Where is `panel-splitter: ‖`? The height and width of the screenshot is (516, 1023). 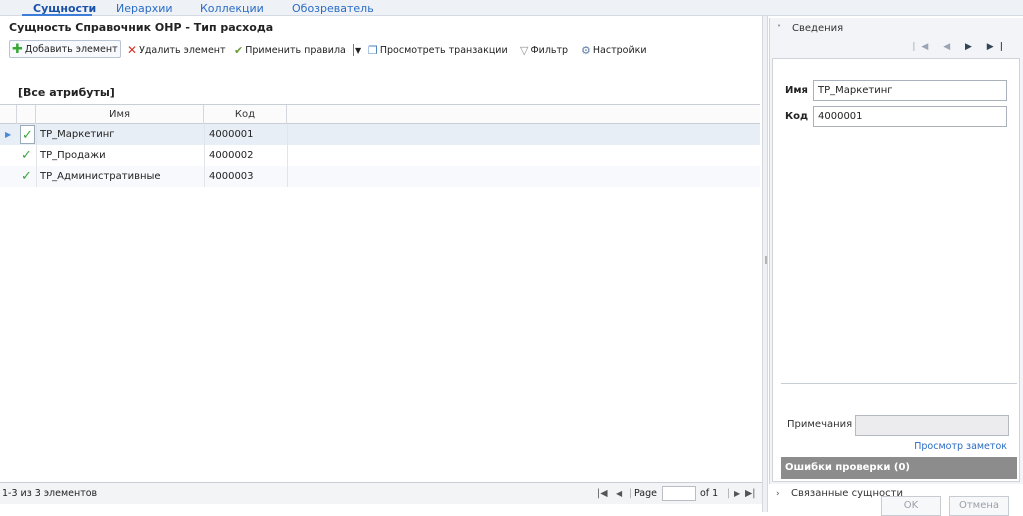 panel-splitter: ‖ is located at coordinates (765, 264).